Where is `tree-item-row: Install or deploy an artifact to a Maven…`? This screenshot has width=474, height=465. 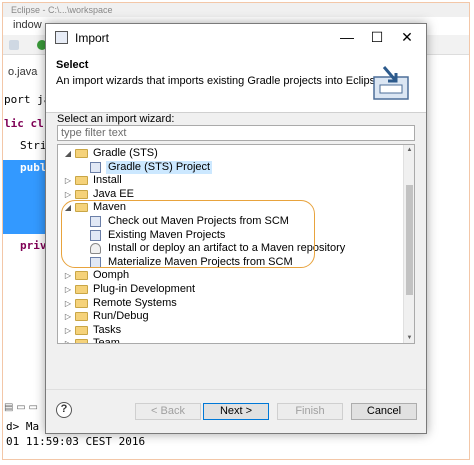 tree-item-row: Install or deploy an artifact to a Maven… is located at coordinates (231, 248).